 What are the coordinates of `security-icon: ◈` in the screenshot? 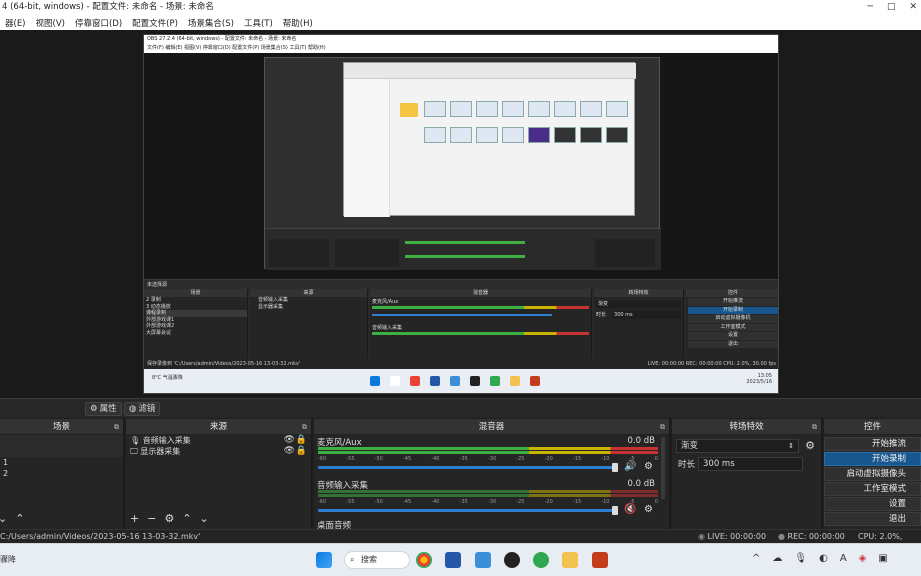 It's located at (863, 558).